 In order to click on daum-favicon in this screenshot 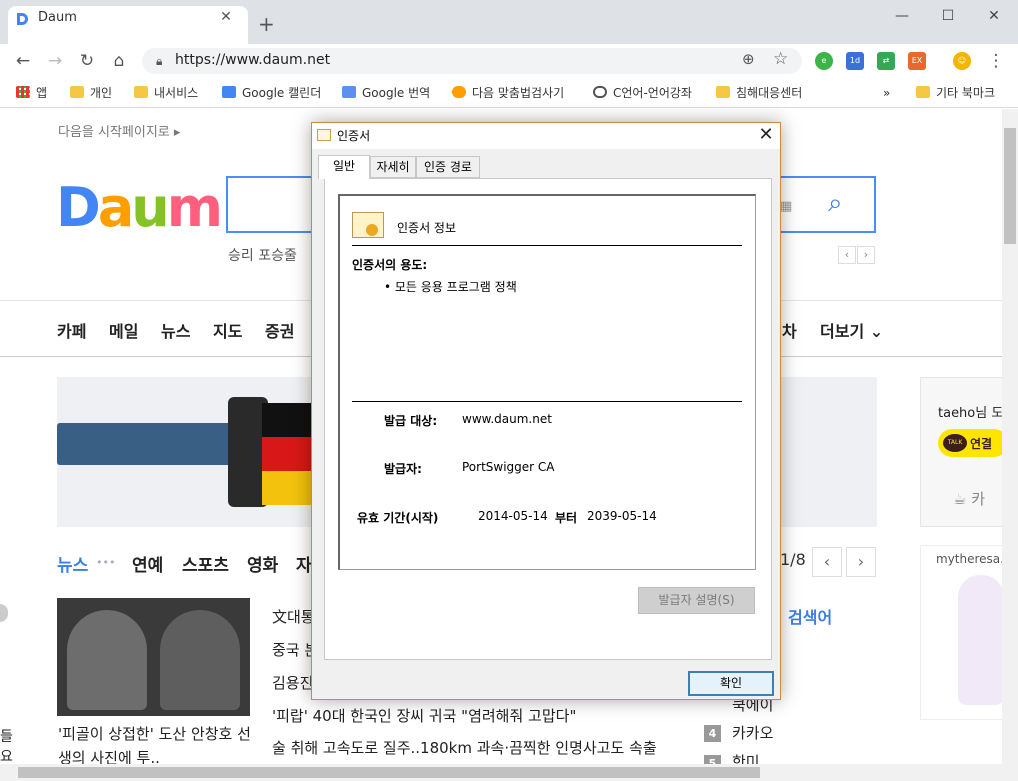, I will do `click(22, 19)`.